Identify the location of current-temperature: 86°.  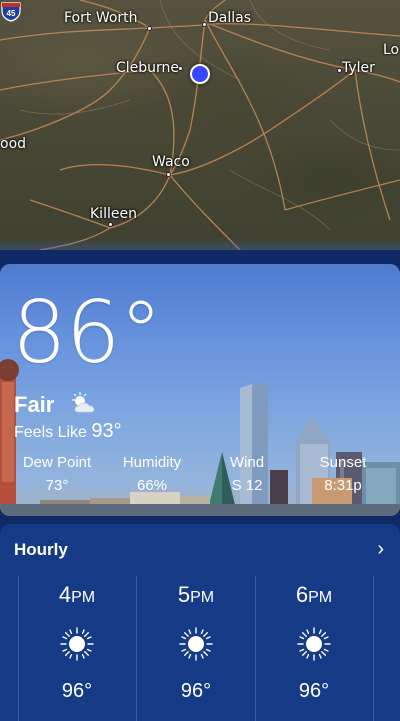
(87, 333).